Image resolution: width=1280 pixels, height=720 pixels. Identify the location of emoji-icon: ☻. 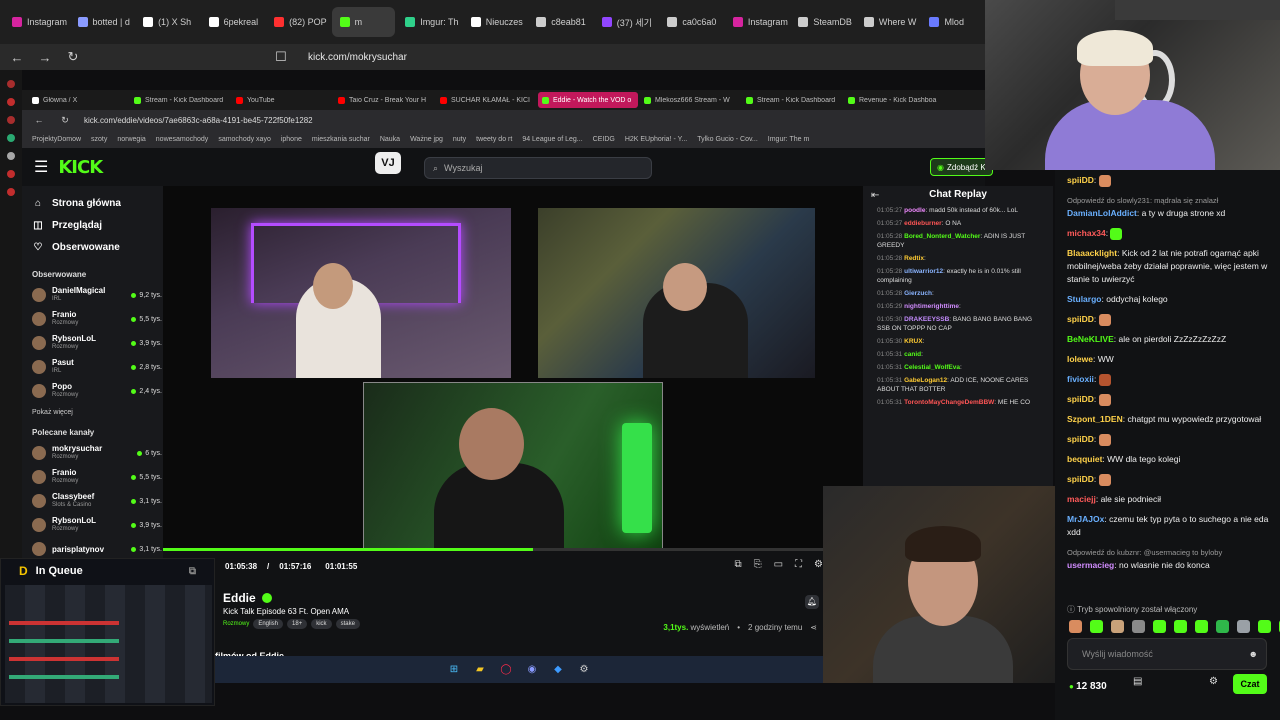
(1253, 654).